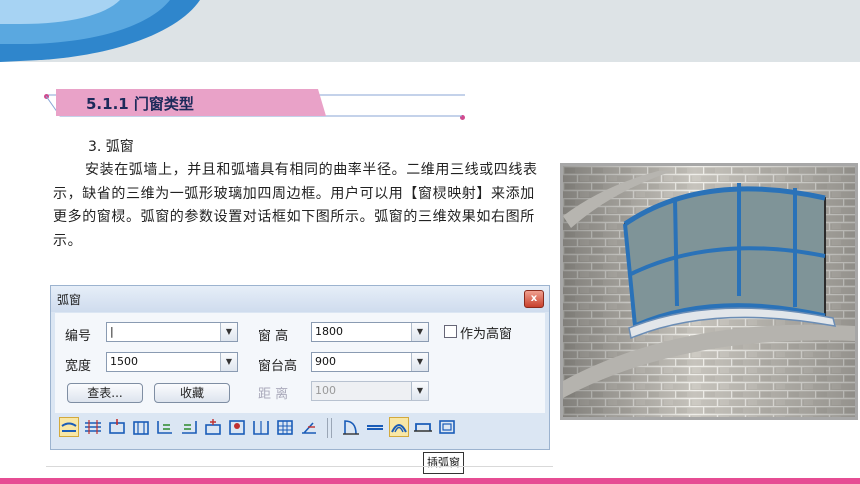  I want to click on sub-heading: 3. 弧窗, so click(111, 147).